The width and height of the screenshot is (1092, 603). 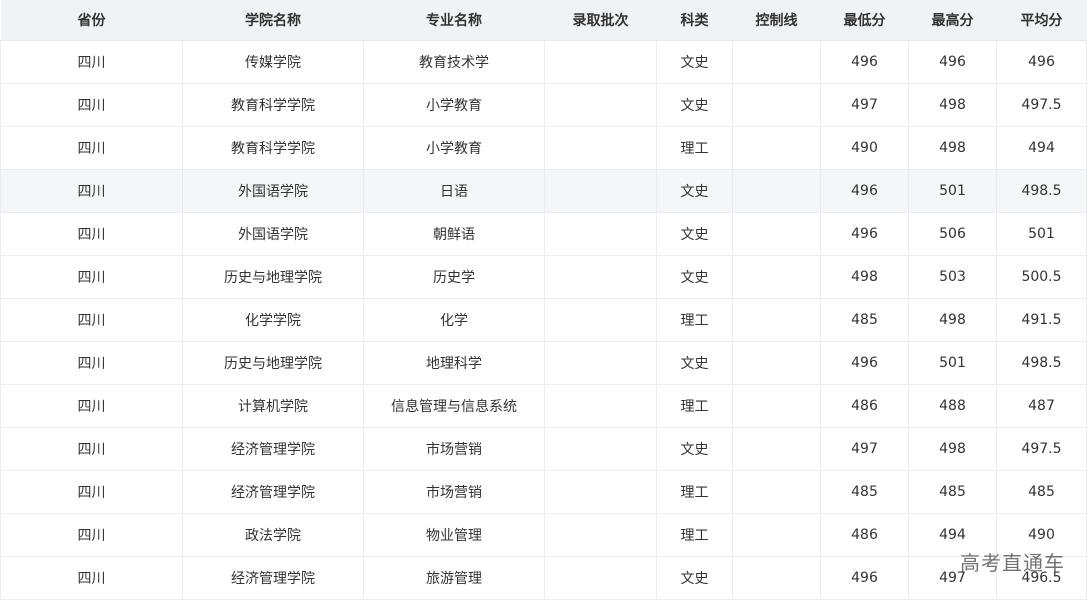 What do you see at coordinates (454, 449) in the screenshot?
I see `cell-major-name: 市场营销` at bounding box center [454, 449].